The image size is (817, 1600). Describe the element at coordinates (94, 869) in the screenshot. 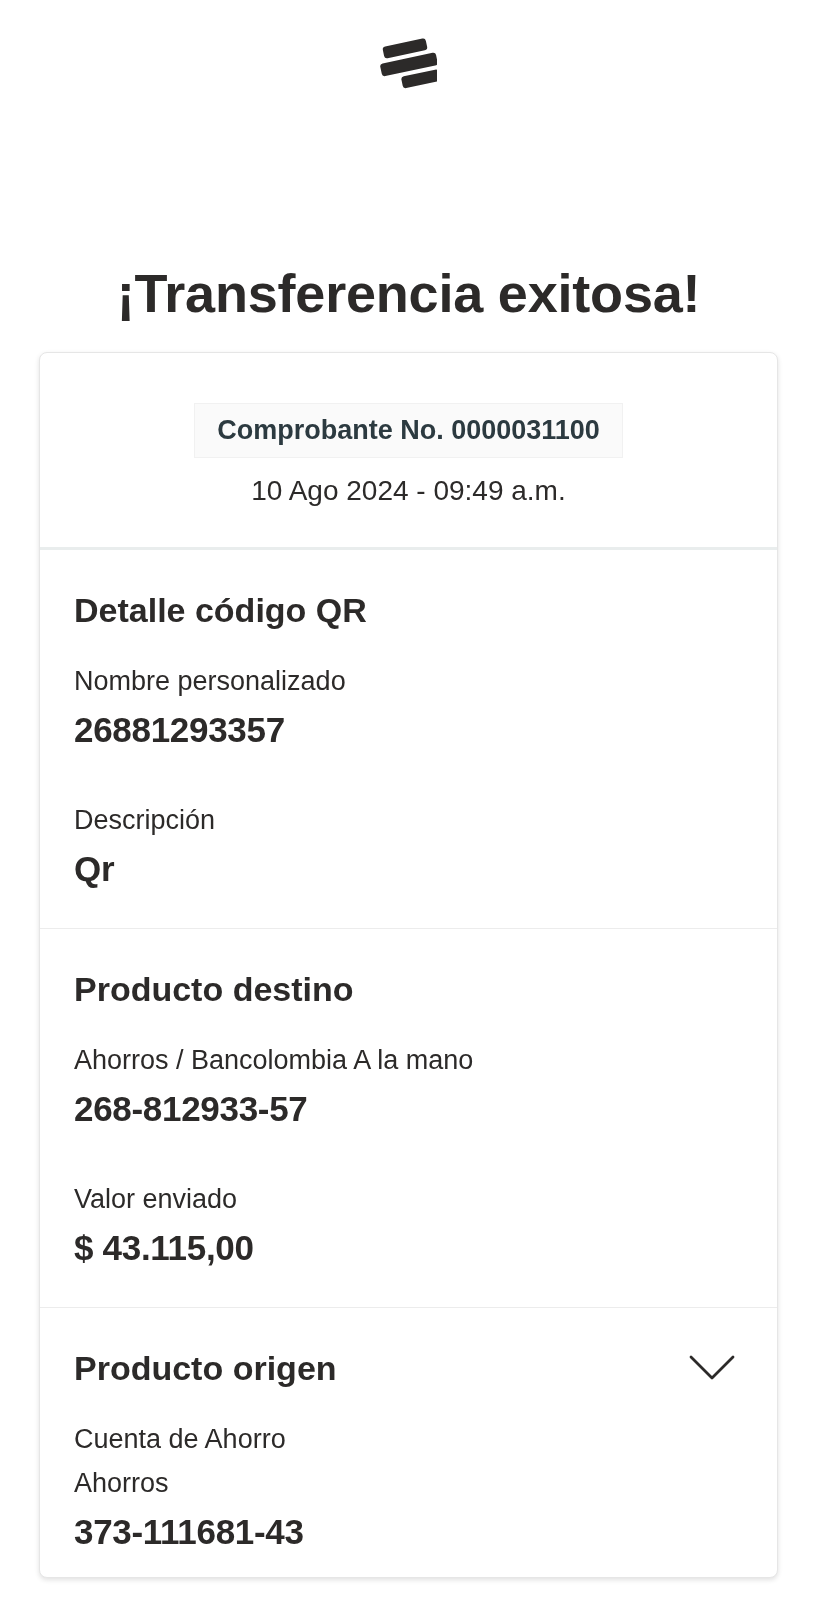

I see `field-value: Qr` at that location.